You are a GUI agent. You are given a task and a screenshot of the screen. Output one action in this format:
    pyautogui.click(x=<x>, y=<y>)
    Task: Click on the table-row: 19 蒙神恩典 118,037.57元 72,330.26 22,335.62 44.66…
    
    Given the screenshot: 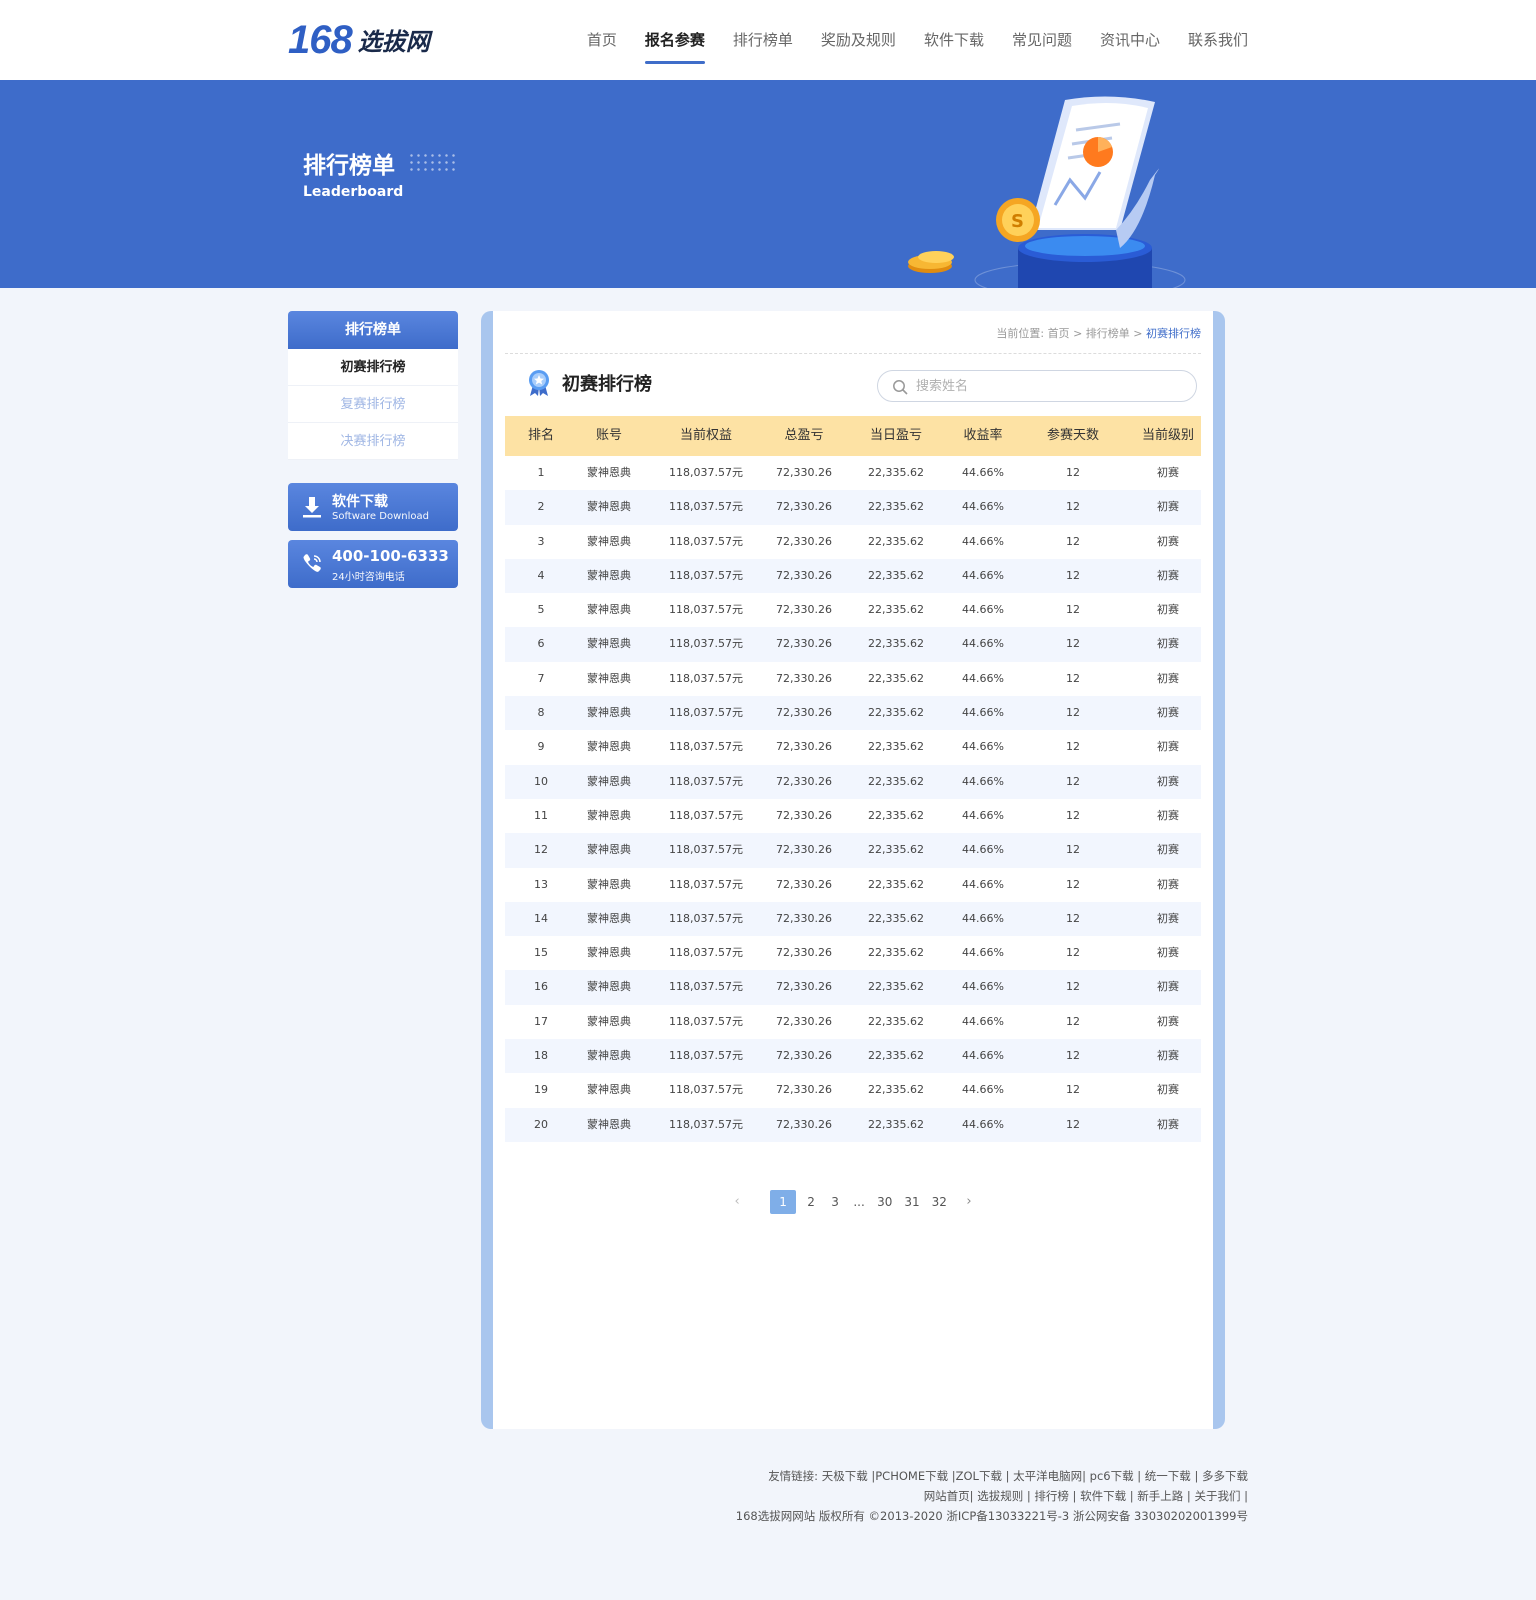 What is the action you would take?
    pyautogui.click(x=853, y=1090)
    